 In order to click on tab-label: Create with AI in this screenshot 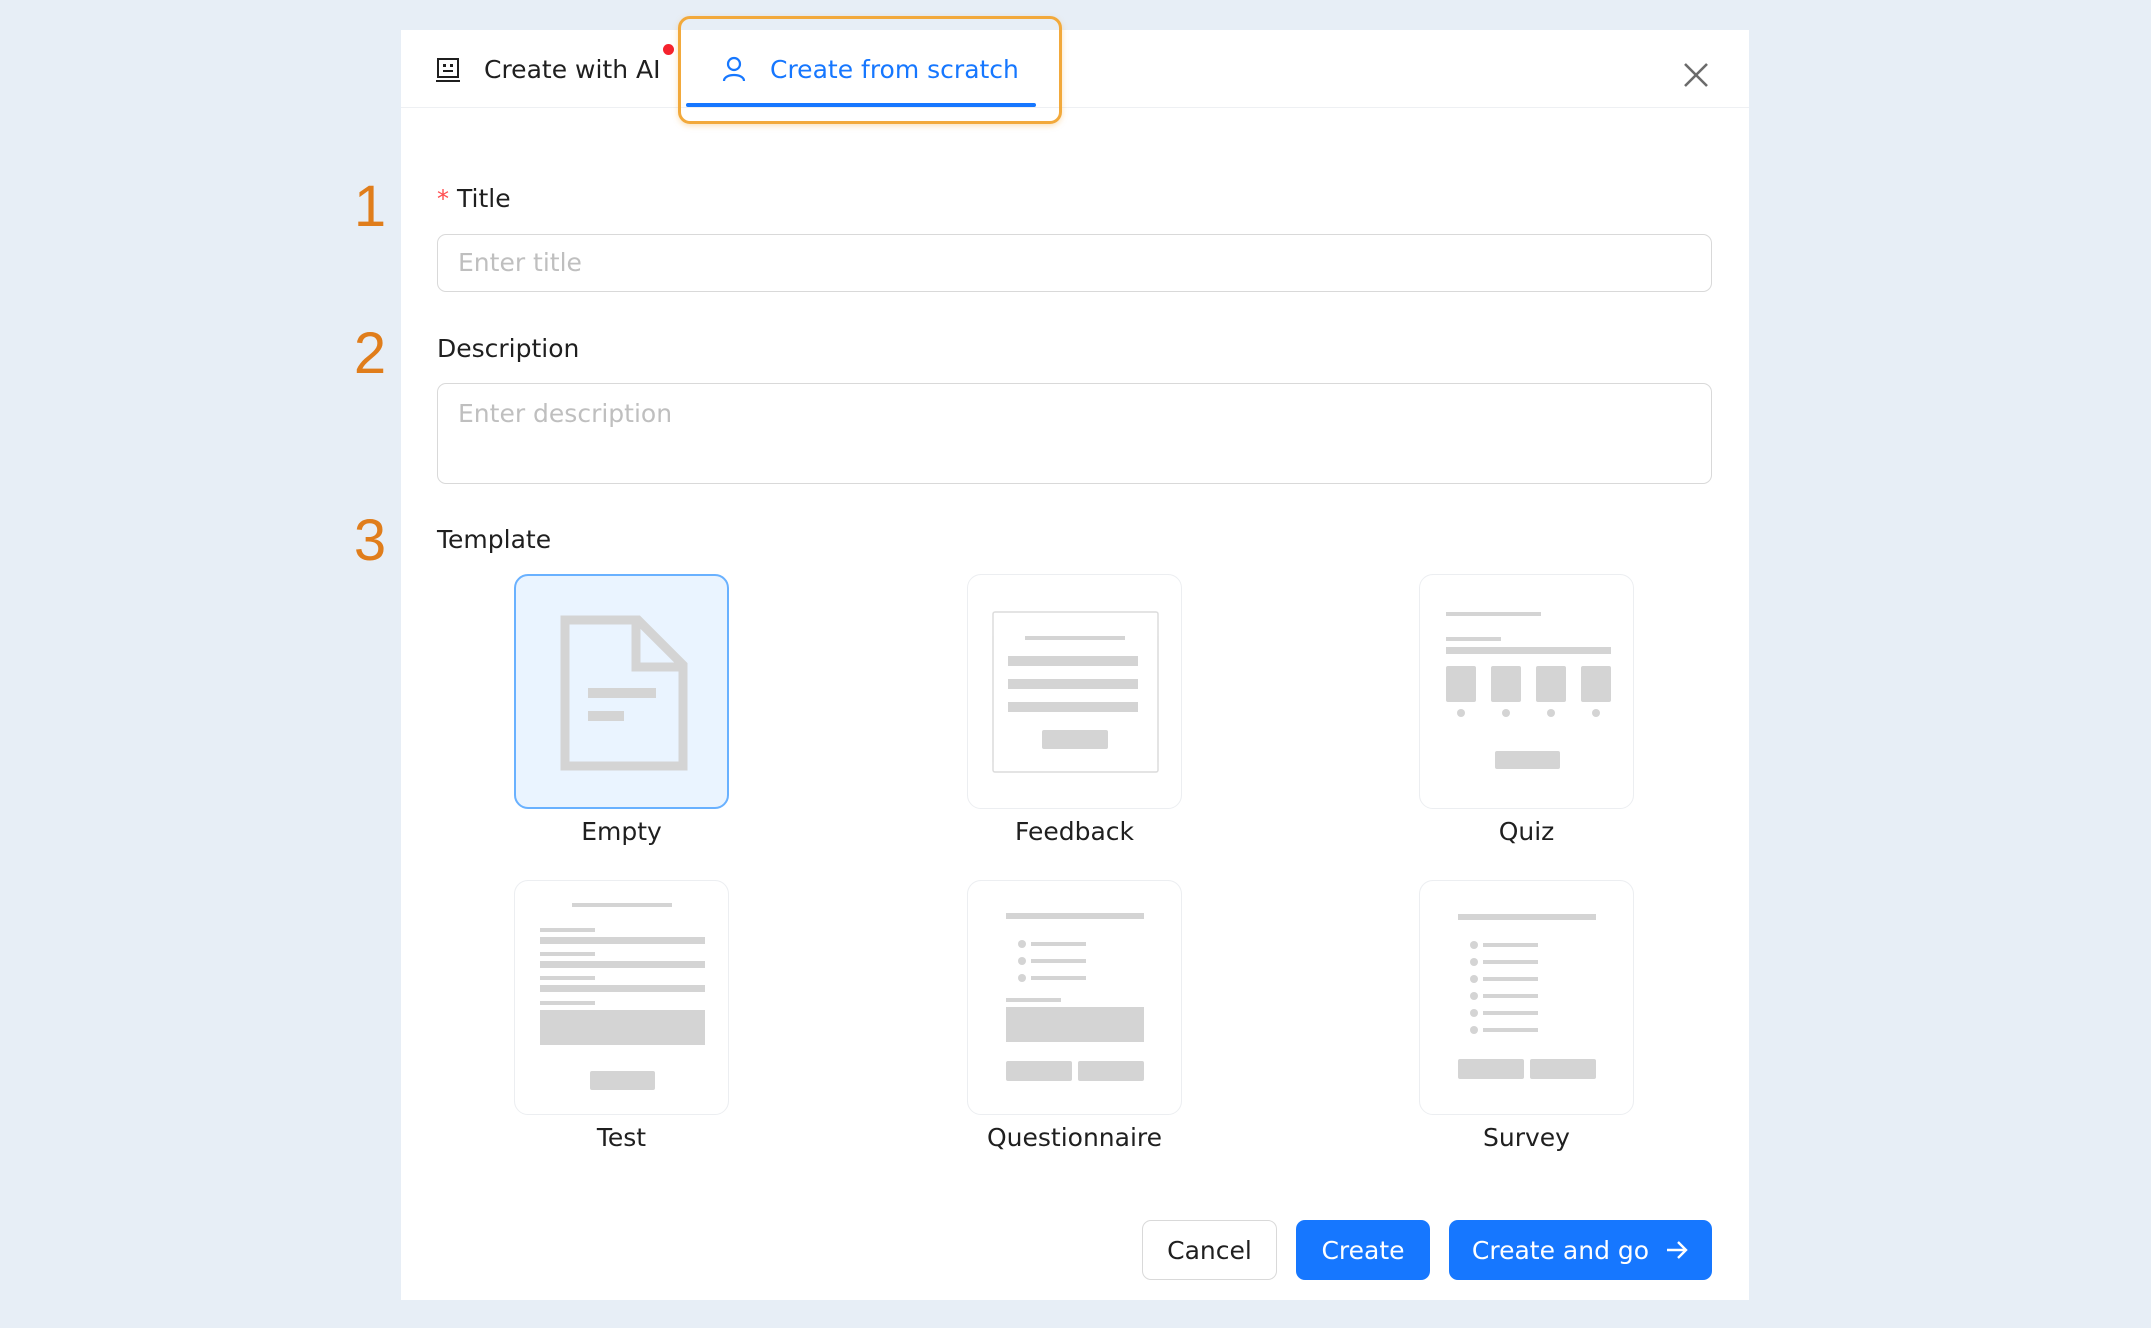, I will do `click(572, 69)`.